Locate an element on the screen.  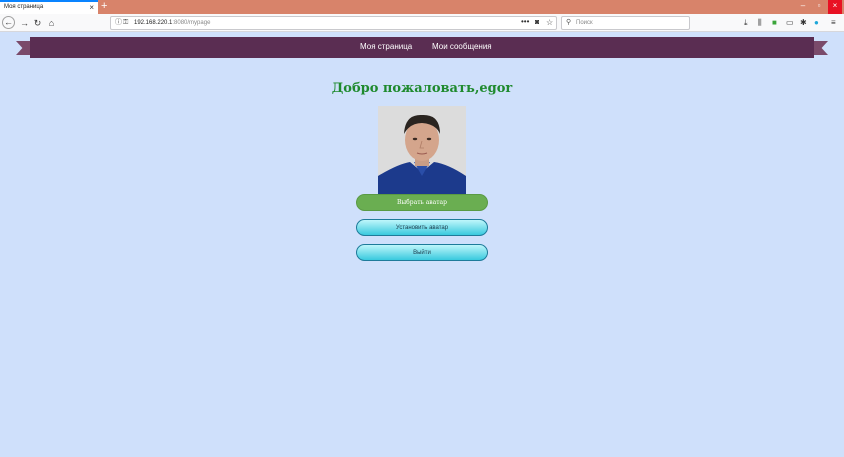
key-icon: ⚿ is located at coordinates (126, 22).